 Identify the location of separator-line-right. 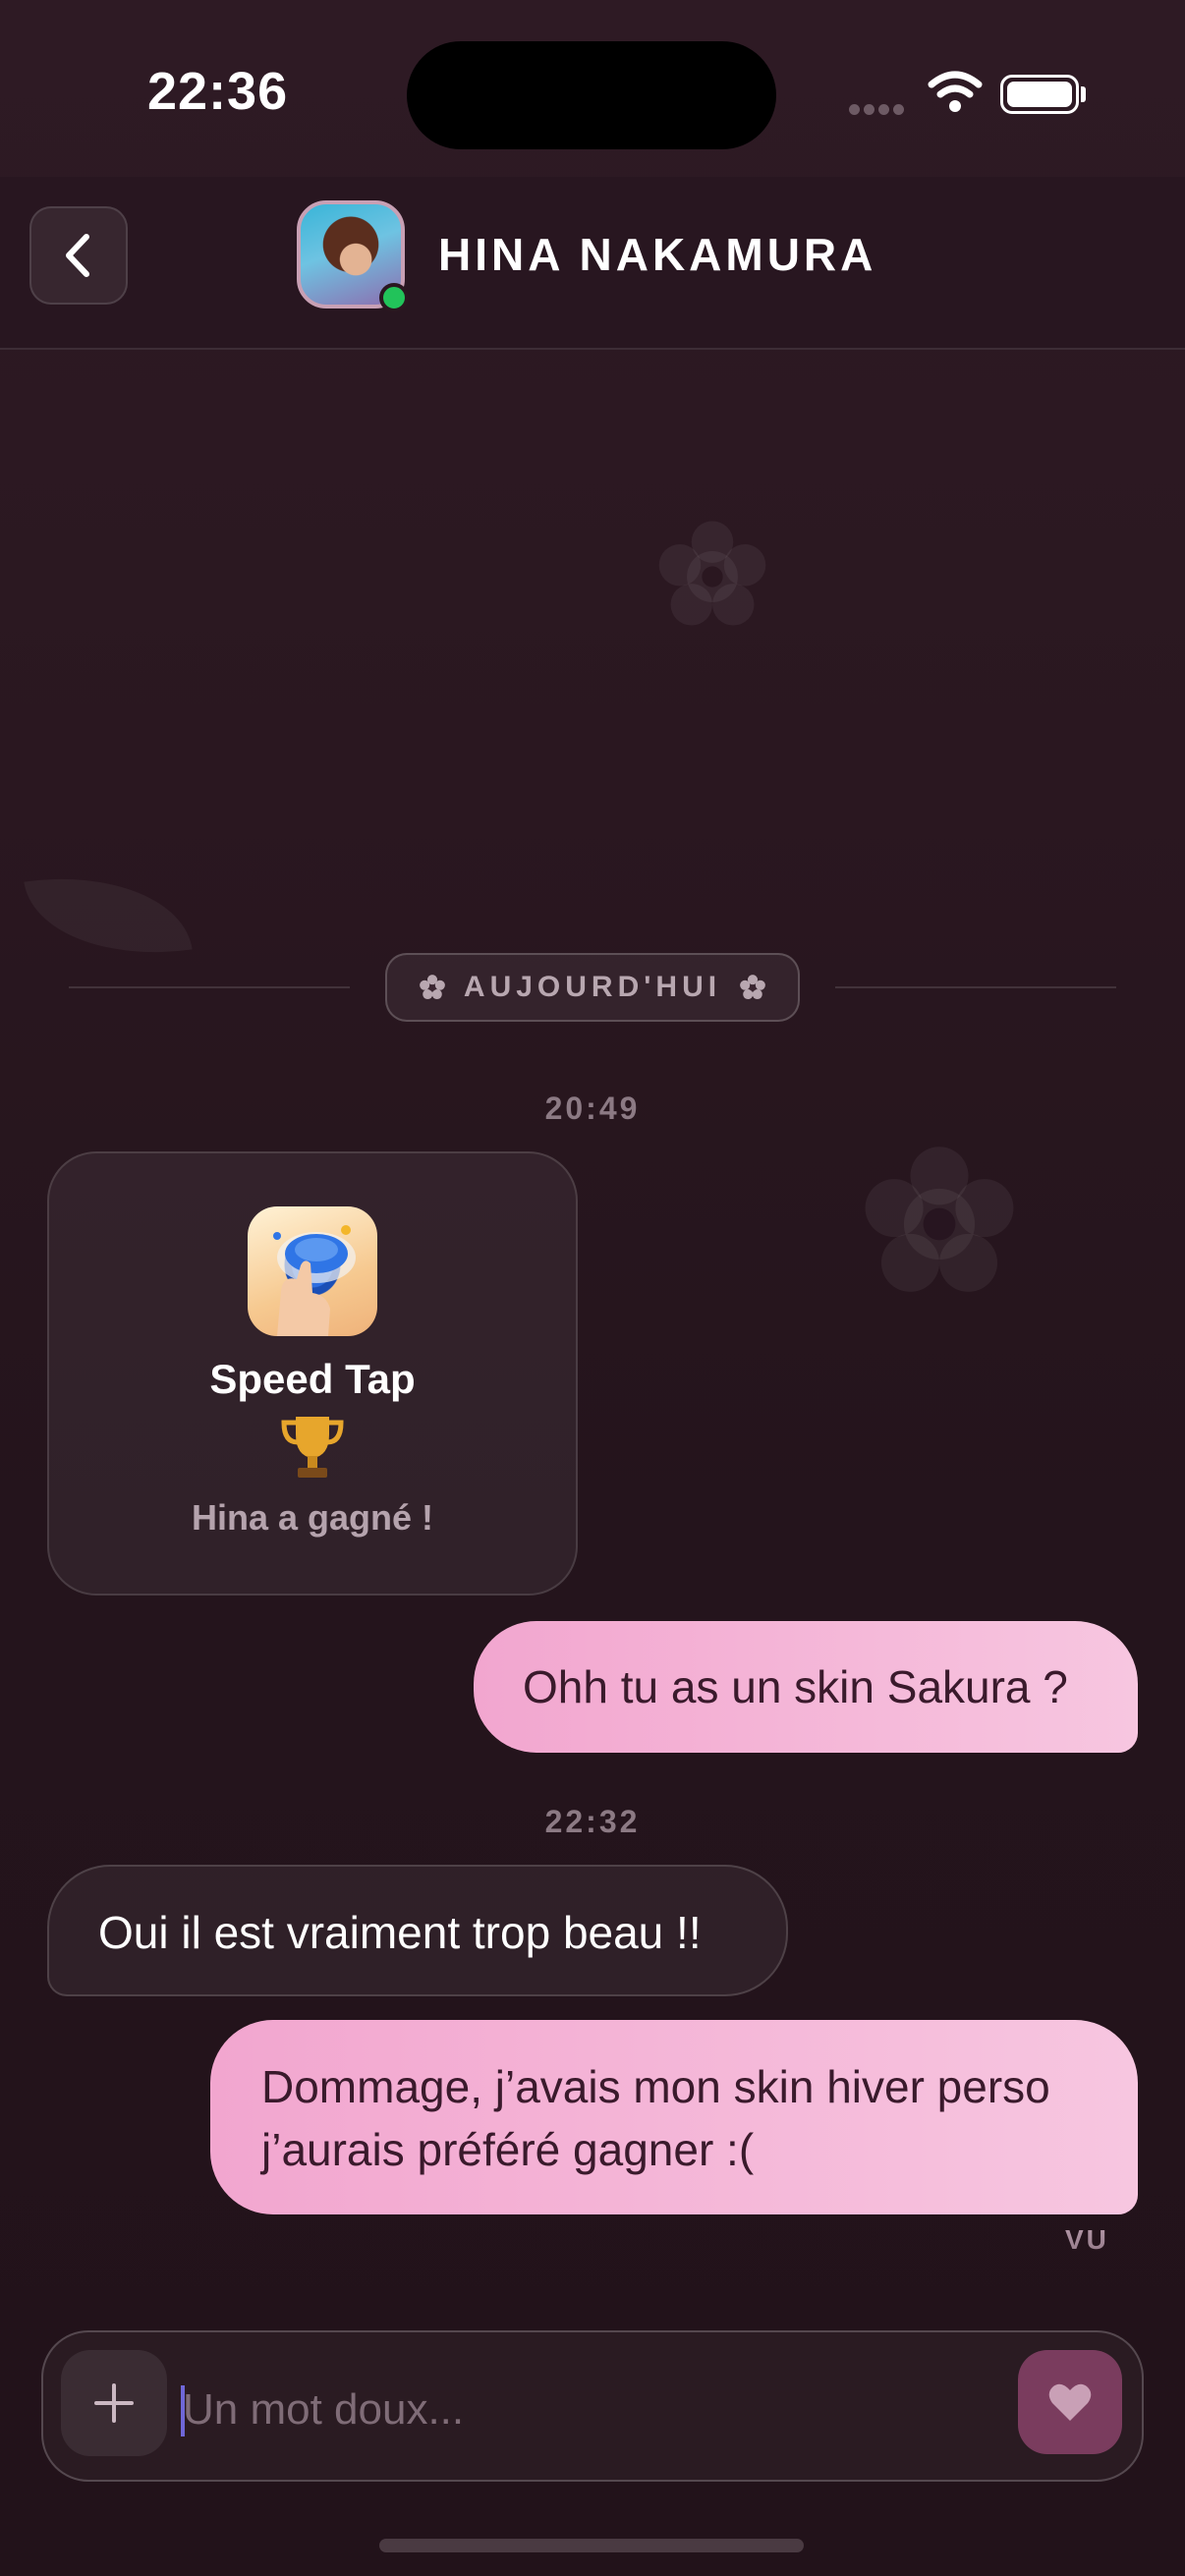
(976, 987).